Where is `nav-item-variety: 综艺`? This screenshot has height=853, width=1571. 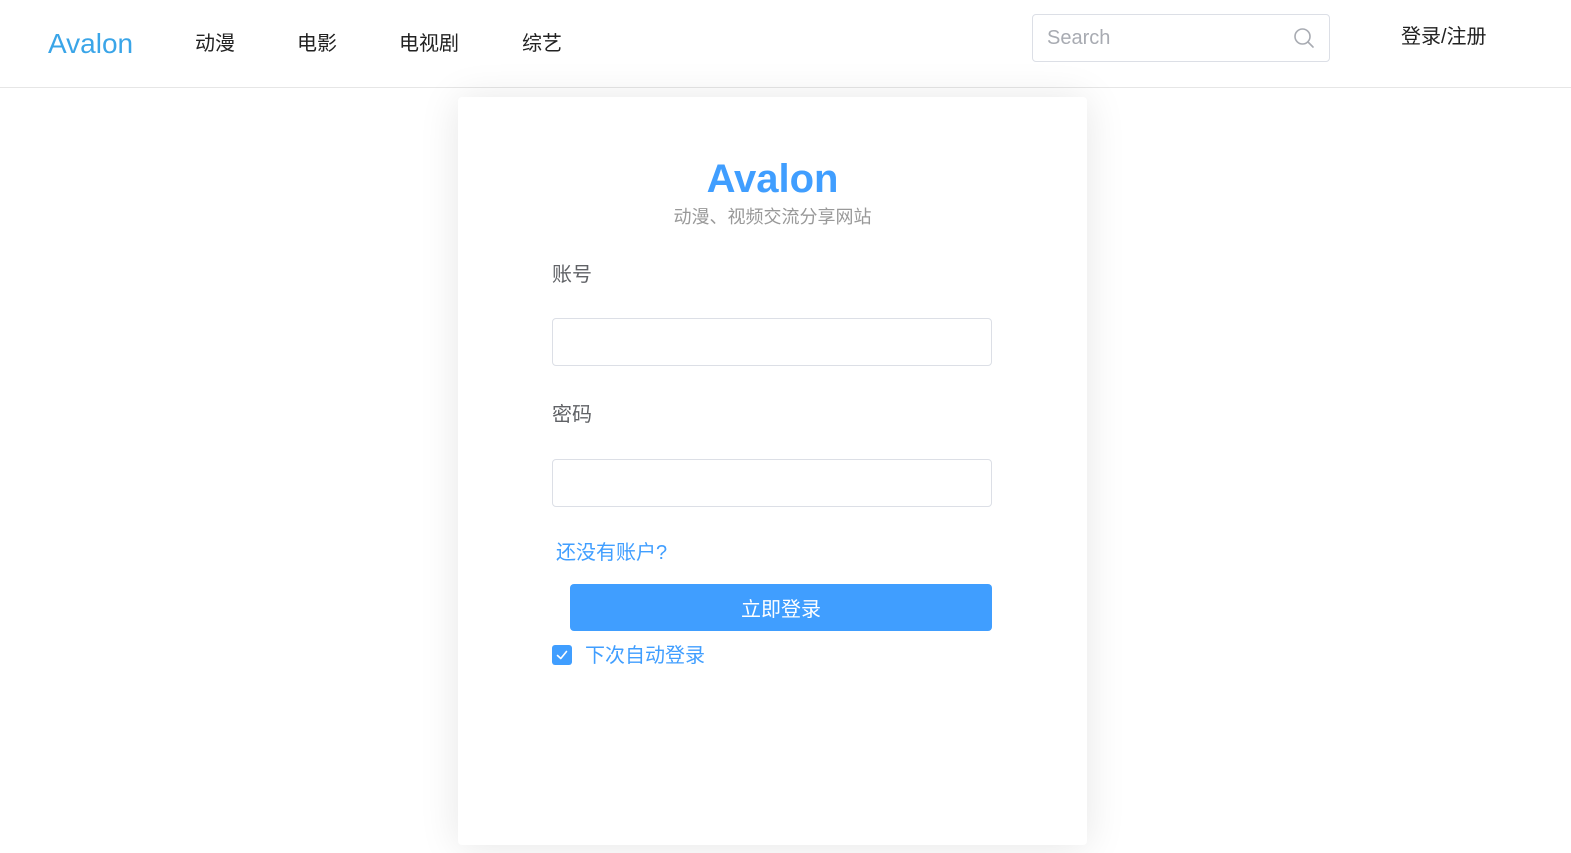 nav-item-variety: 综艺 is located at coordinates (542, 44).